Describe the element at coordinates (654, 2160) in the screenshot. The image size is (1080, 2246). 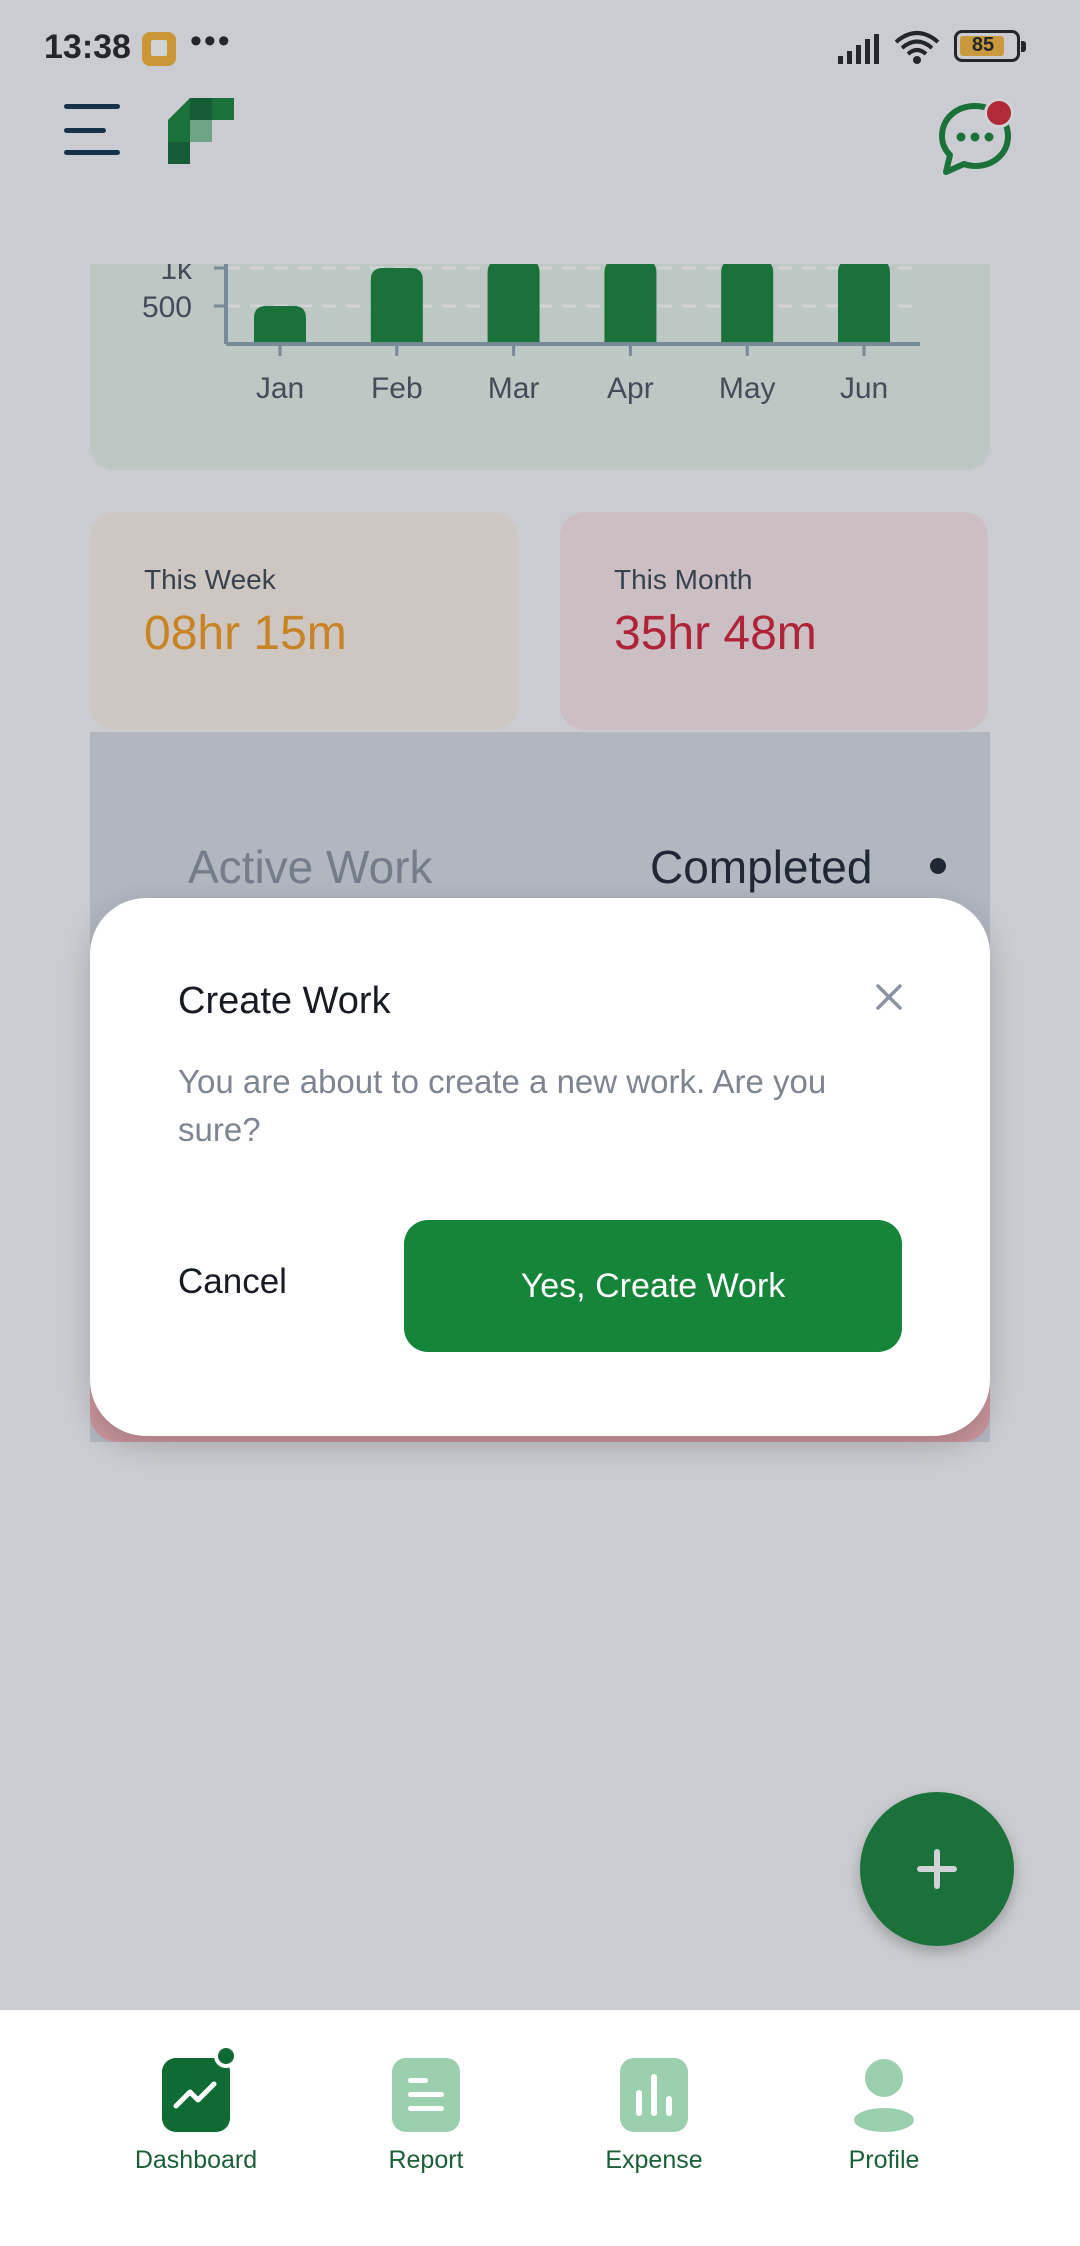
I see `nav-label-expense: Expense` at that location.